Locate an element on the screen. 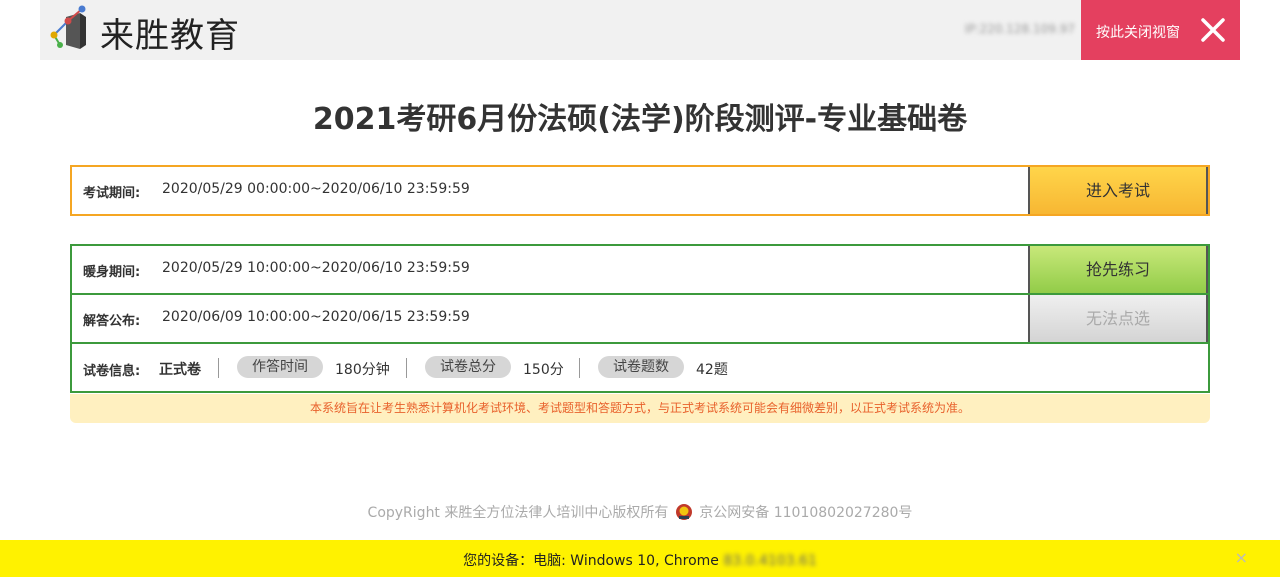 This screenshot has height=577, width=1280. answer-release-label: 解答公布: is located at coordinates (112, 321).